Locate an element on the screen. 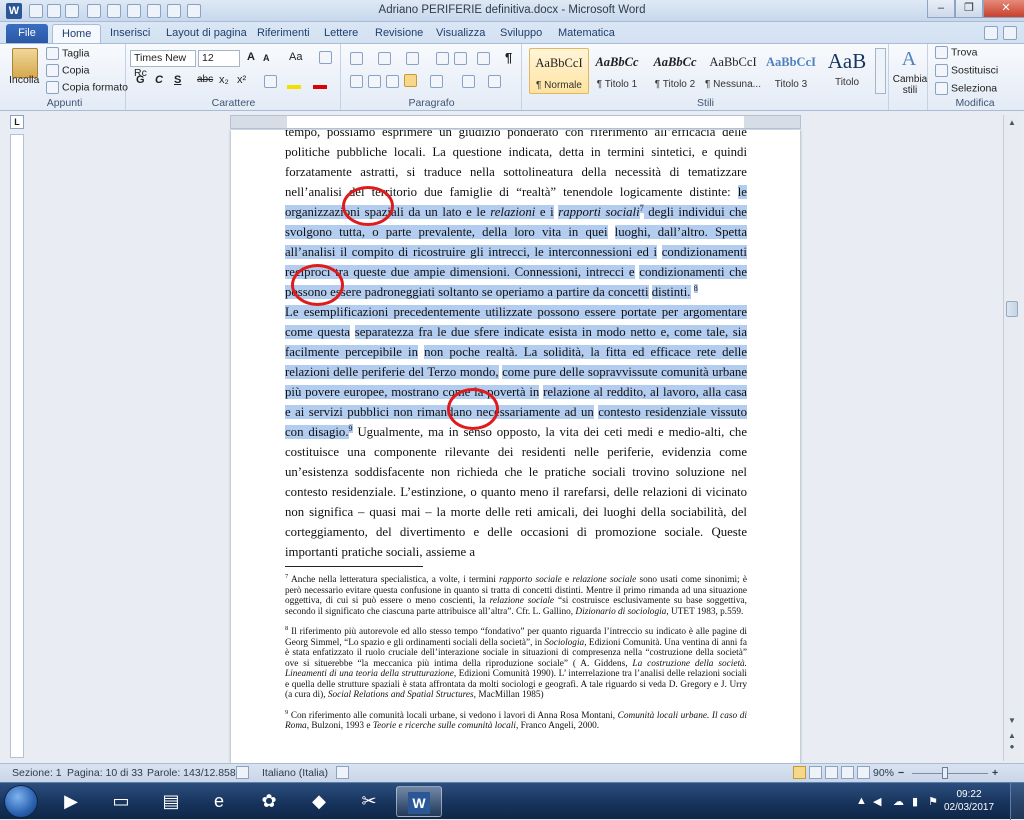 The image size is (1024, 820). paste-button: Incolla is located at coordinates (24, 80).